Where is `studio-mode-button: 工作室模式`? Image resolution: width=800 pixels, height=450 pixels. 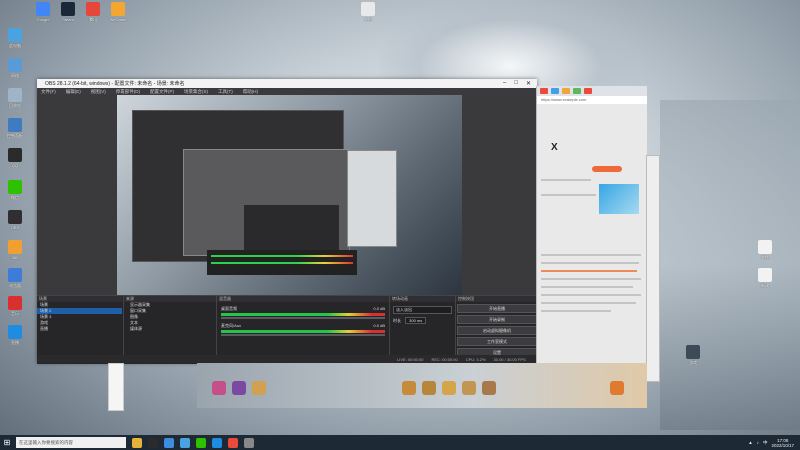
studio-mode-button: 工作室模式 is located at coordinates (497, 341).